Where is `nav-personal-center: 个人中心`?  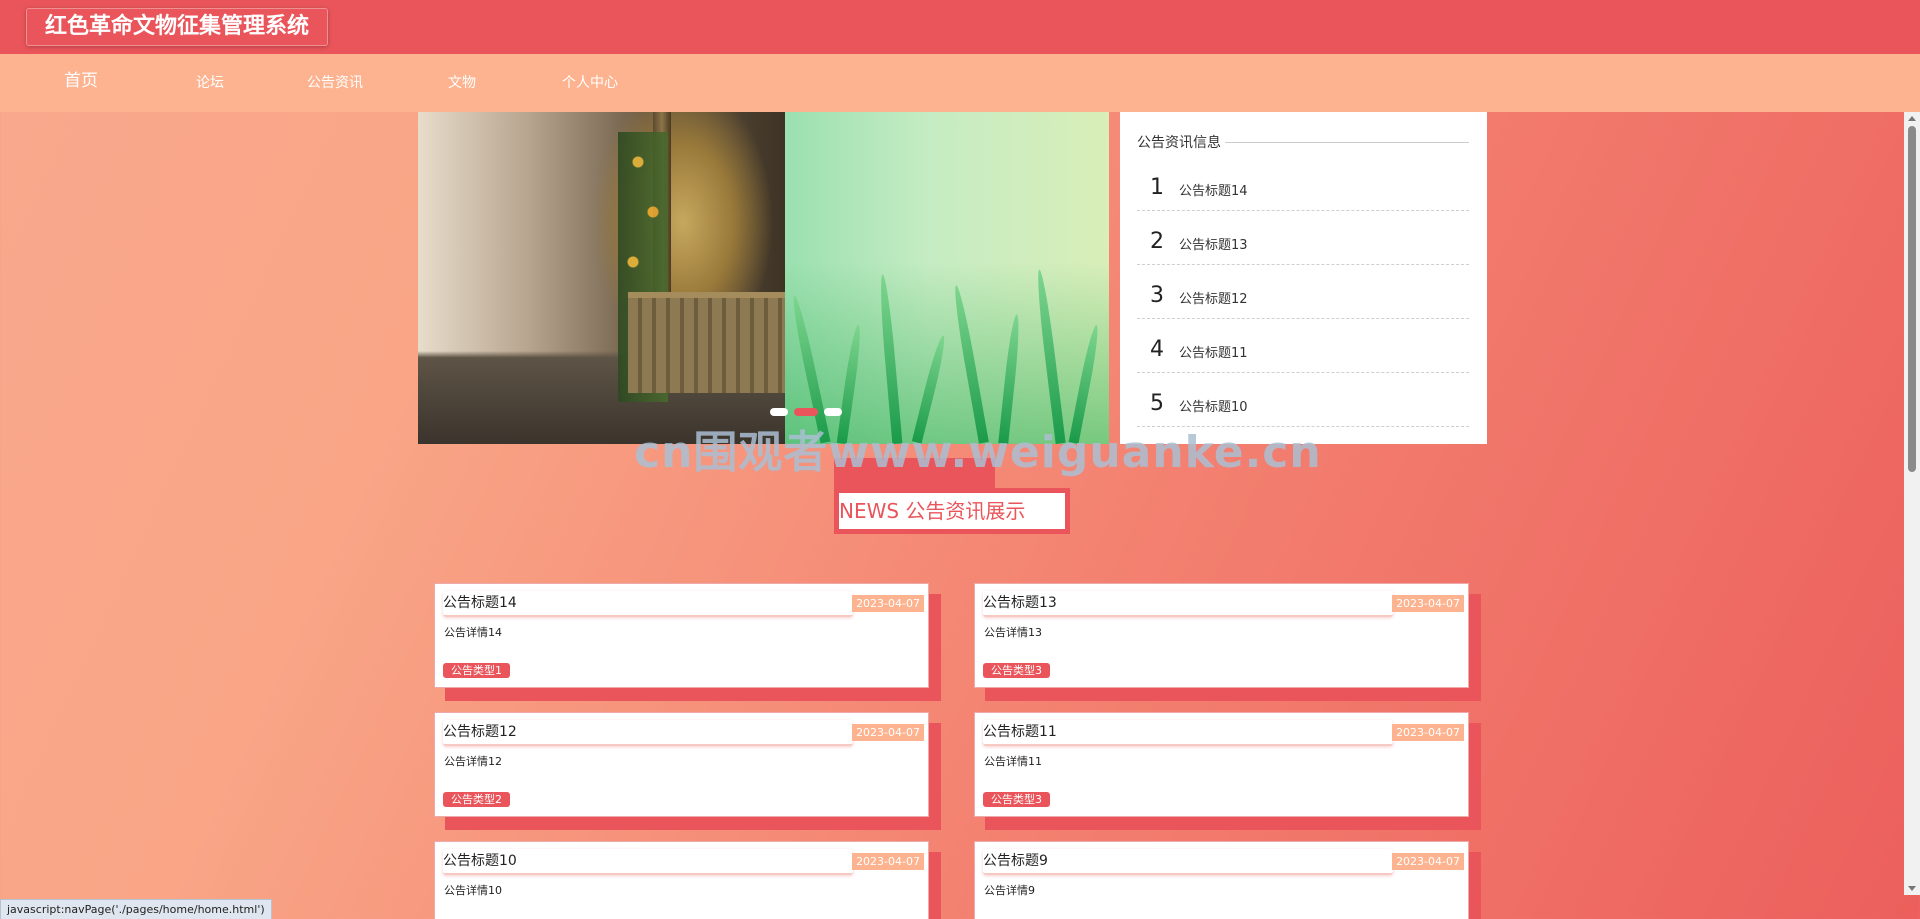
nav-personal-center: 个人中心 is located at coordinates (590, 83).